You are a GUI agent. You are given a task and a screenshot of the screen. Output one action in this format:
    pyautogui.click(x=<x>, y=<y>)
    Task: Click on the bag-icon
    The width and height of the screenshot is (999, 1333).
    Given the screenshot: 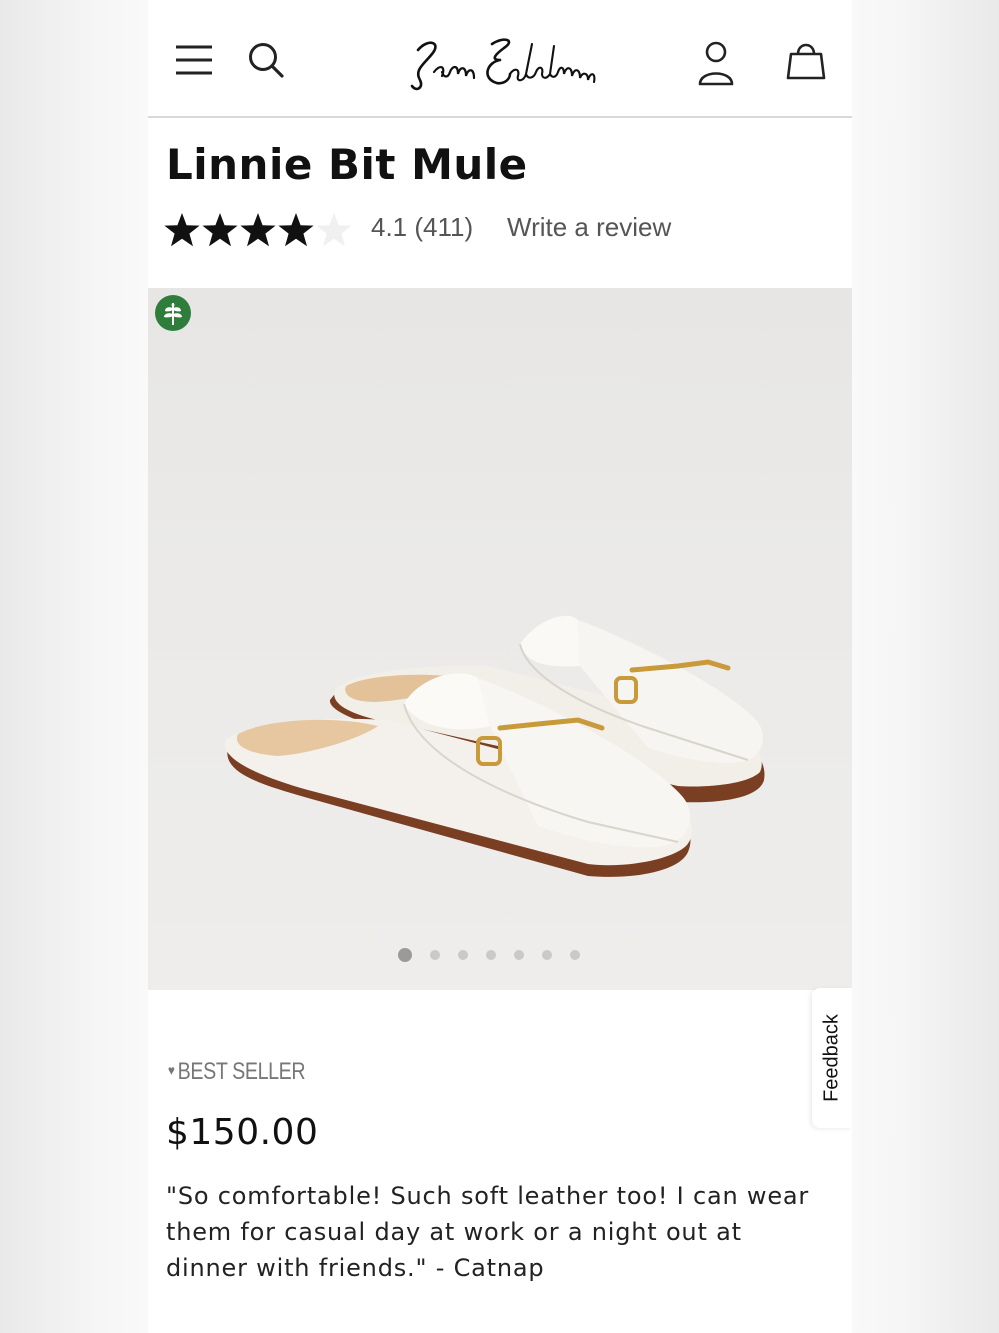 What is the action you would take?
    pyautogui.click(x=806, y=60)
    